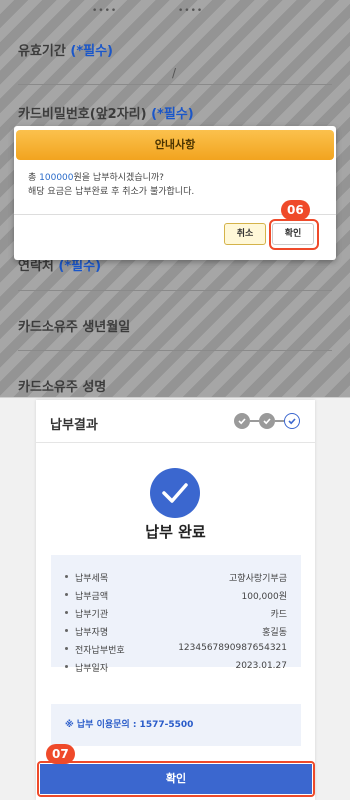 The width and height of the screenshot is (350, 800). Describe the element at coordinates (42, 51) in the screenshot. I see `field-label-text: 유효기간` at that location.